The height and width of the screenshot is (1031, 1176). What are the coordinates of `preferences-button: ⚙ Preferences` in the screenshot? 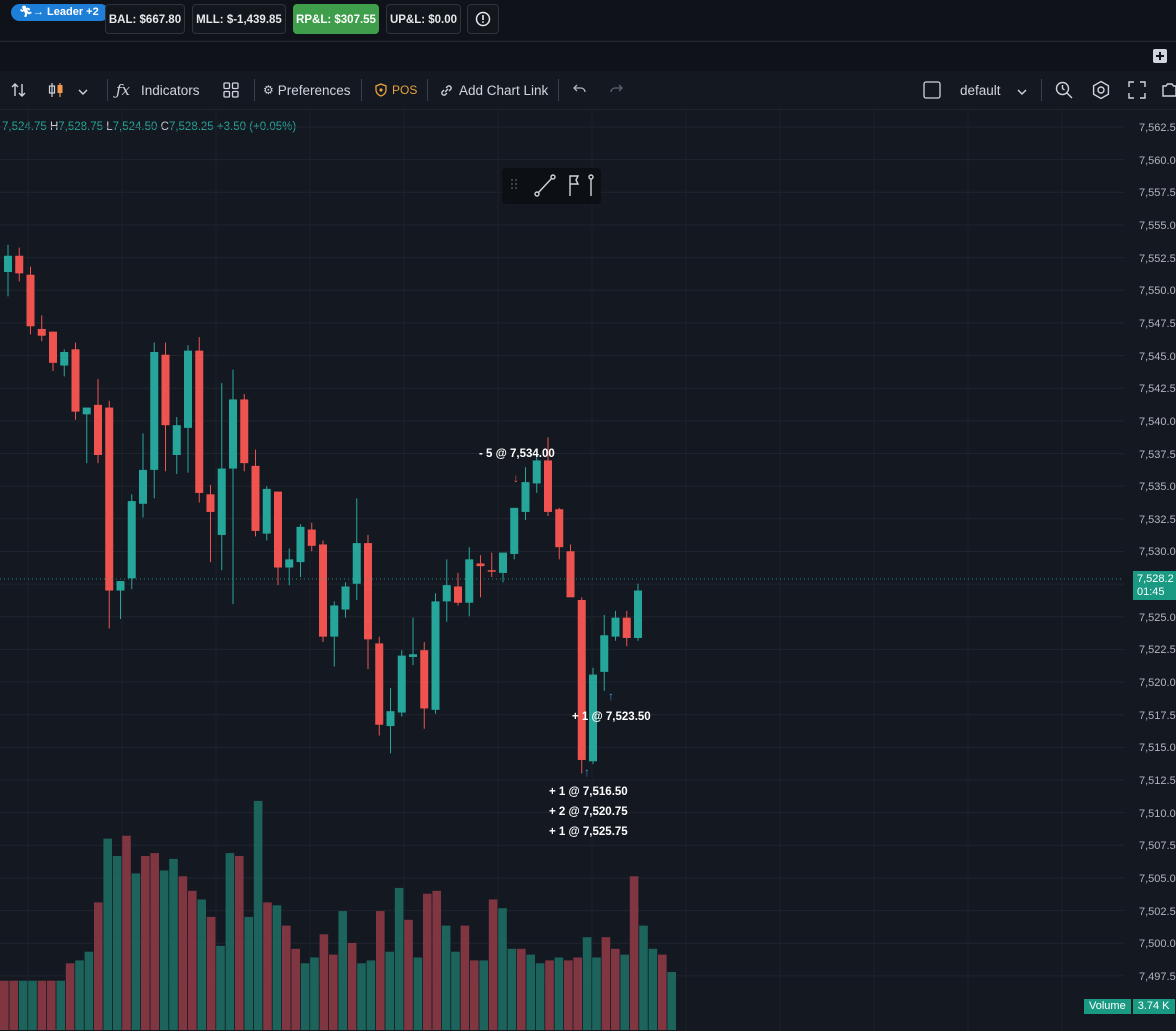 It's located at (307, 90).